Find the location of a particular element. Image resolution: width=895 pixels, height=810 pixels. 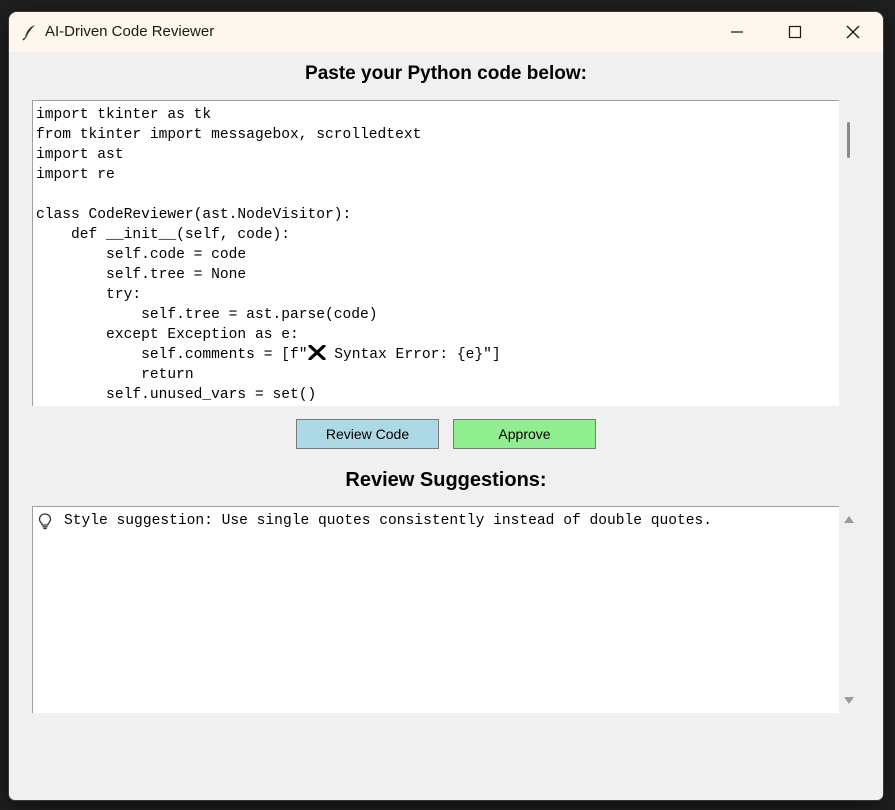

code-line: import re is located at coordinates (75, 175).